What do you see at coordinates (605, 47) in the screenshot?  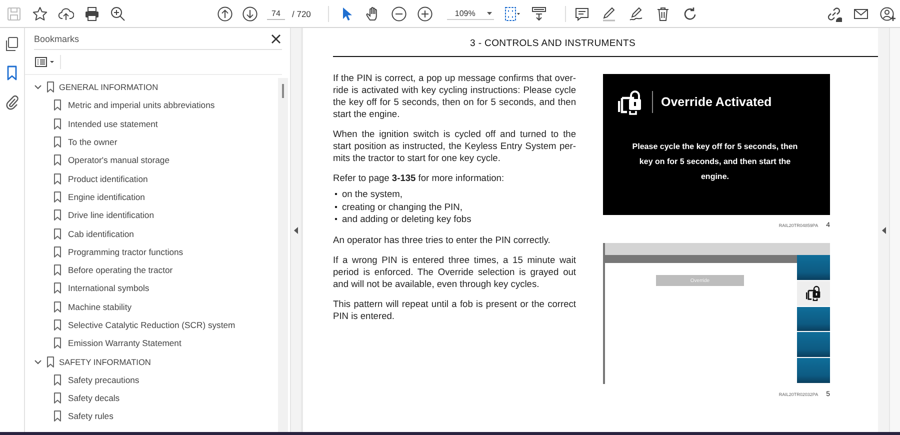 I see `page-header: 3 - CONTROLS AND INSTRUMENTS` at bounding box center [605, 47].